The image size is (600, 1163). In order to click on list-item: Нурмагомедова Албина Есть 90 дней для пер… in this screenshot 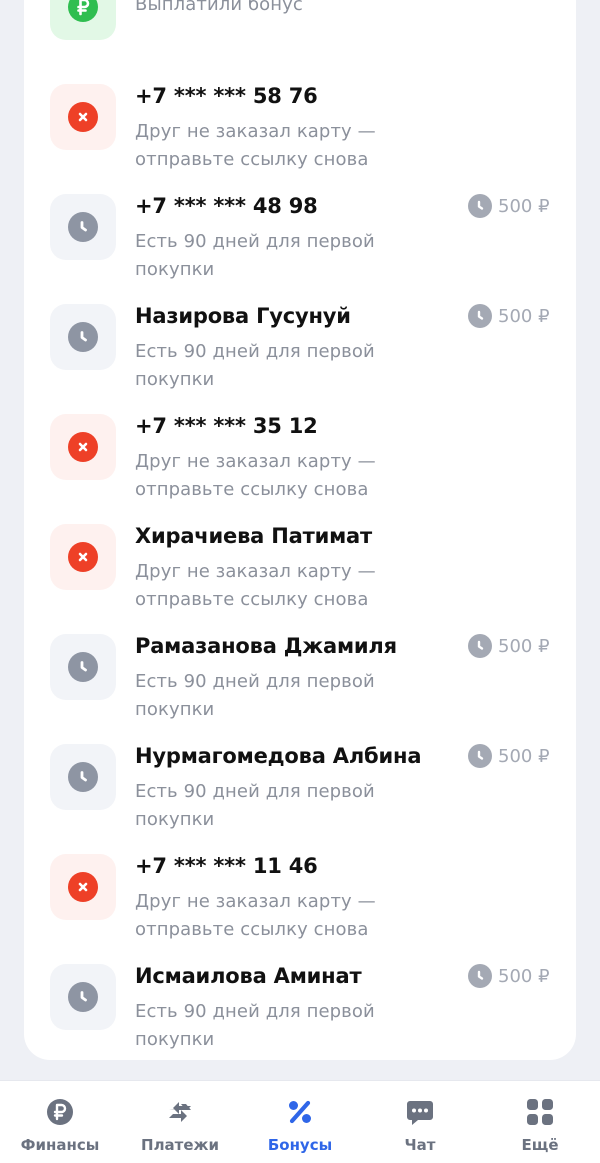, I will do `click(300, 799)`.